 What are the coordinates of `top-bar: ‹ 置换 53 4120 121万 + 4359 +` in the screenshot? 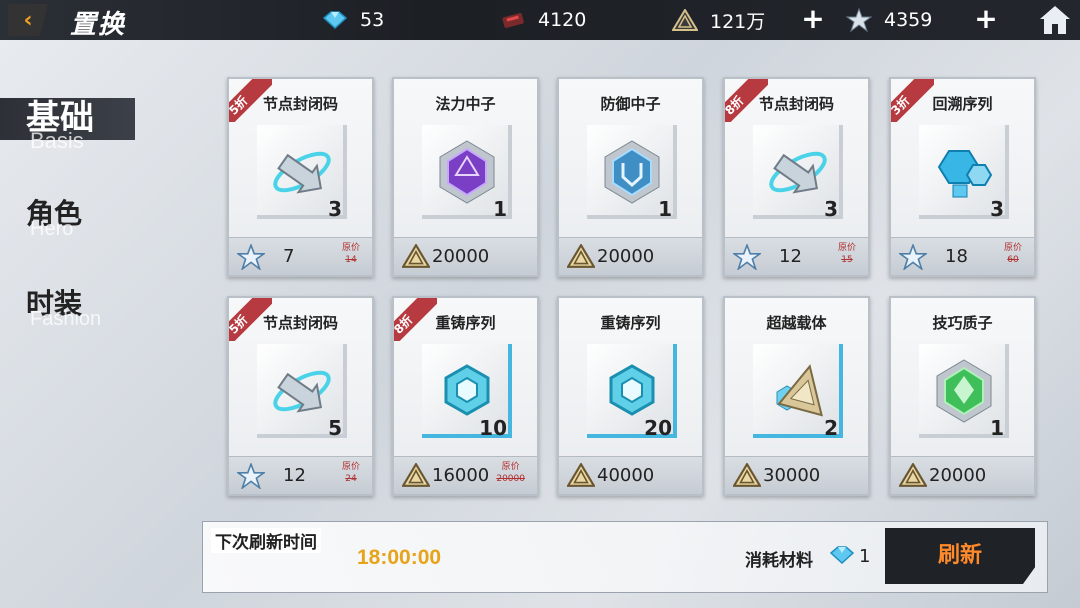 It's located at (540, 20).